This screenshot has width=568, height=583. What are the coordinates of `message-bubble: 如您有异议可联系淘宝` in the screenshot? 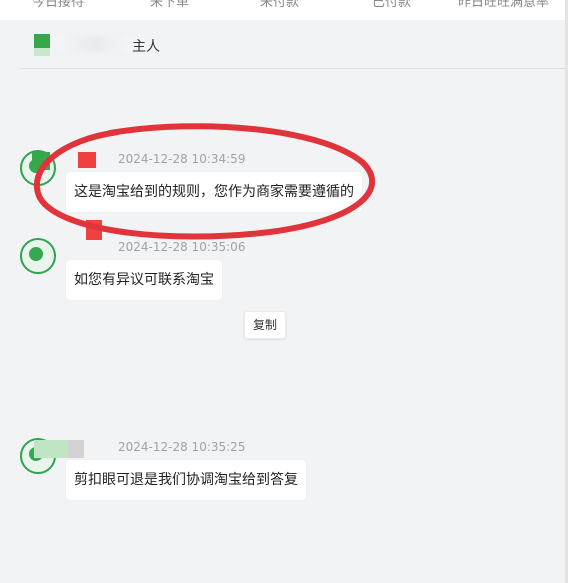 It's located at (144, 280).